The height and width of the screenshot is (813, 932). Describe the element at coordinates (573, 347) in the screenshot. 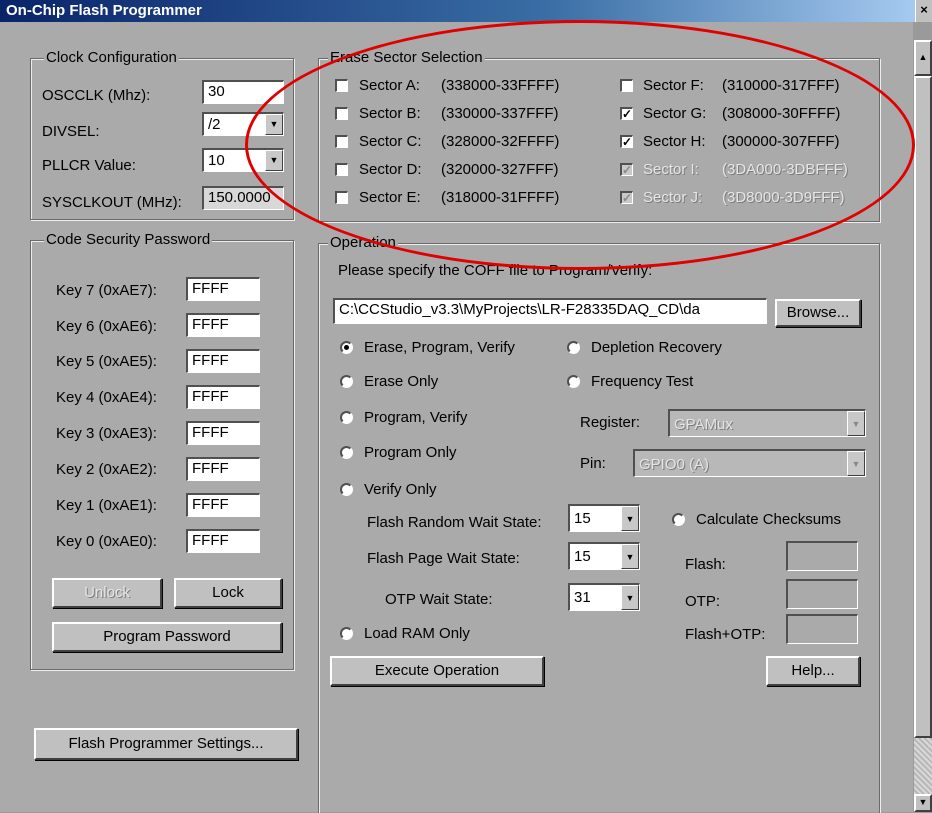

I see `depletion-recovery-radio` at that location.